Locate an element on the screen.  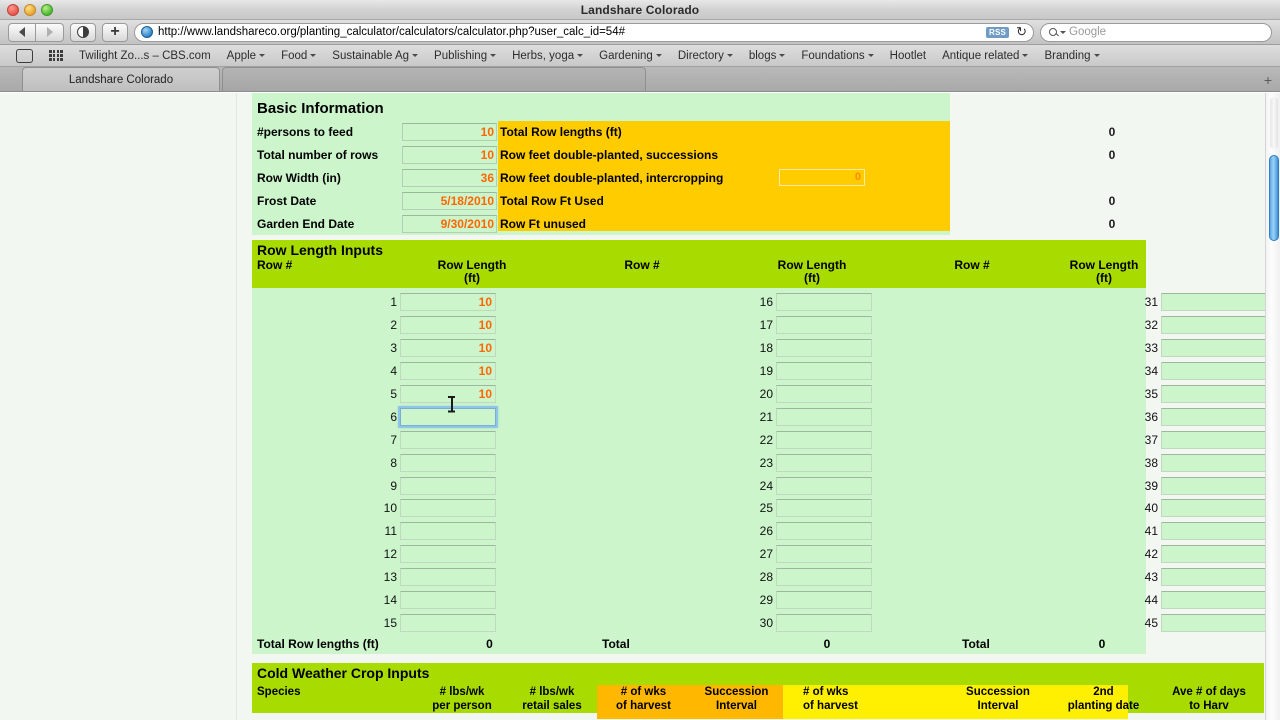
top-sites-button is located at coordinates (56, 55).